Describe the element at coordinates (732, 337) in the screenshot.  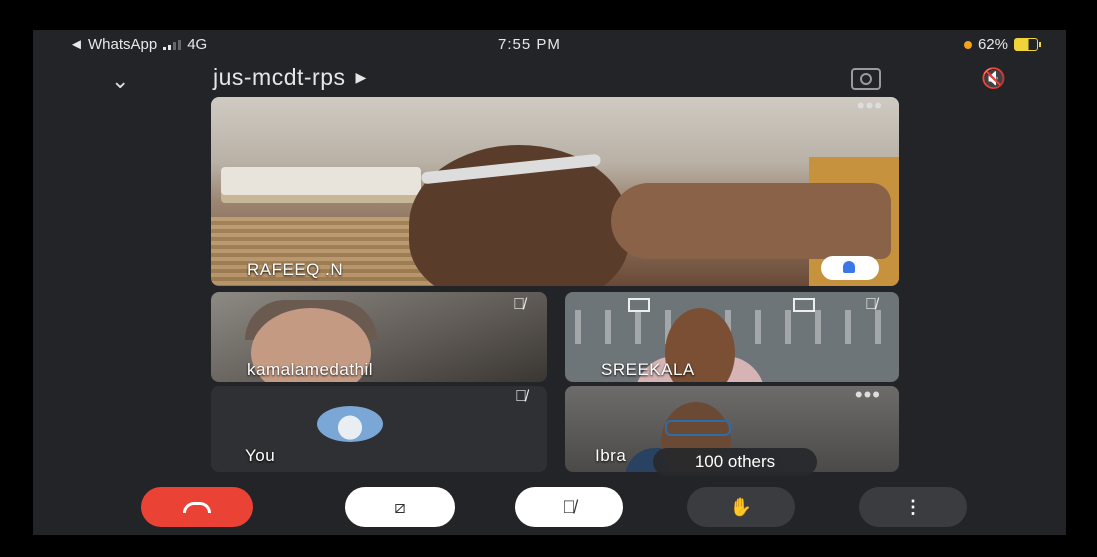
I see `participant-tile: 🎙̸ SREEKALA` at that location.